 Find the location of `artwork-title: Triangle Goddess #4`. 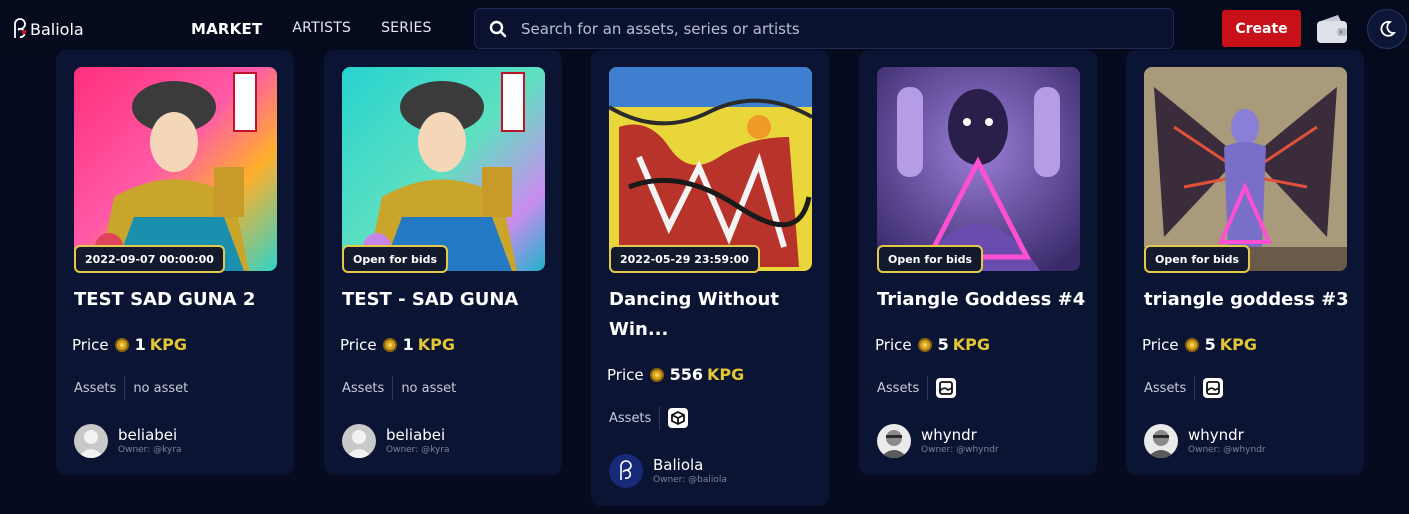

artwork-title: Triangle Goddess #4 is located at coordinates (982, 300).